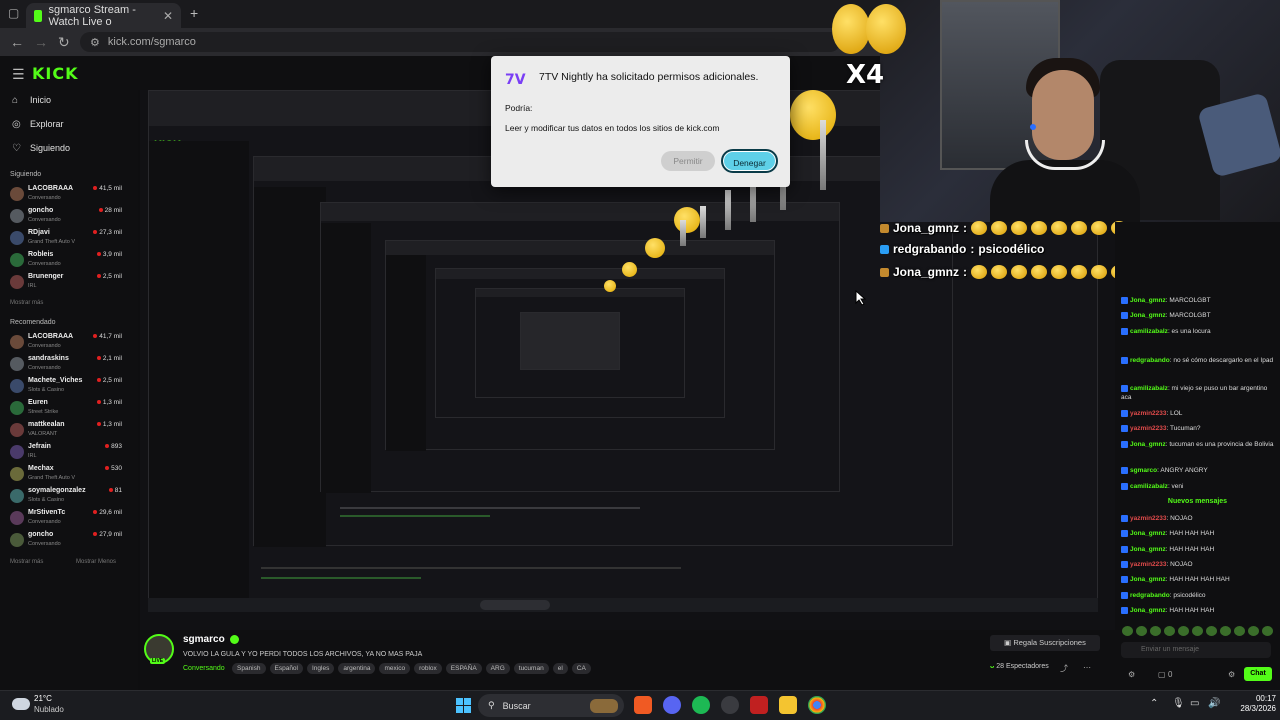  Describe the element at coordinates (497, 668) in the screenshot. I see `tag-pill: ARG` at that location.